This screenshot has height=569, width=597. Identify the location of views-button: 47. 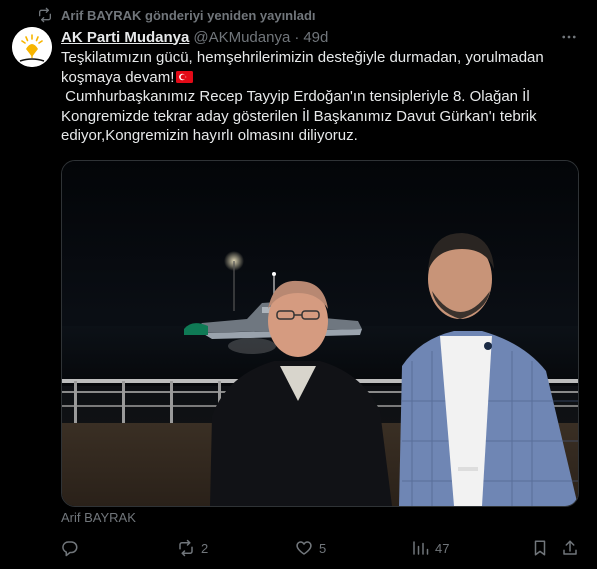
(430, 548).